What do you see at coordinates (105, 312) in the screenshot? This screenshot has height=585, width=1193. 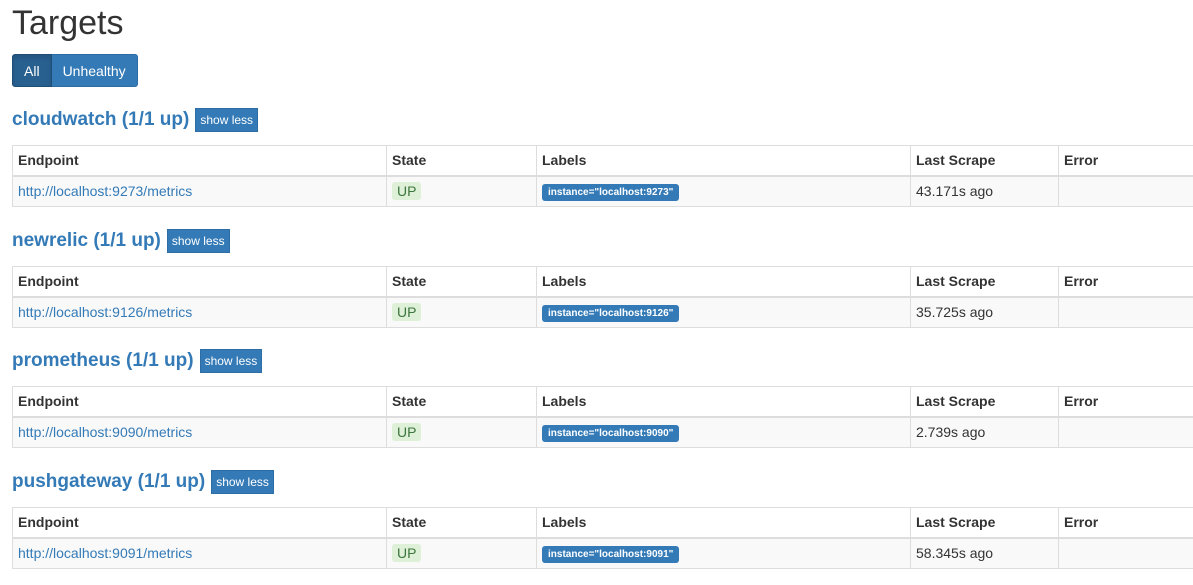 I see `endpoint-link: http://localhost:9126/metrics` at bounding box center [105, 312].